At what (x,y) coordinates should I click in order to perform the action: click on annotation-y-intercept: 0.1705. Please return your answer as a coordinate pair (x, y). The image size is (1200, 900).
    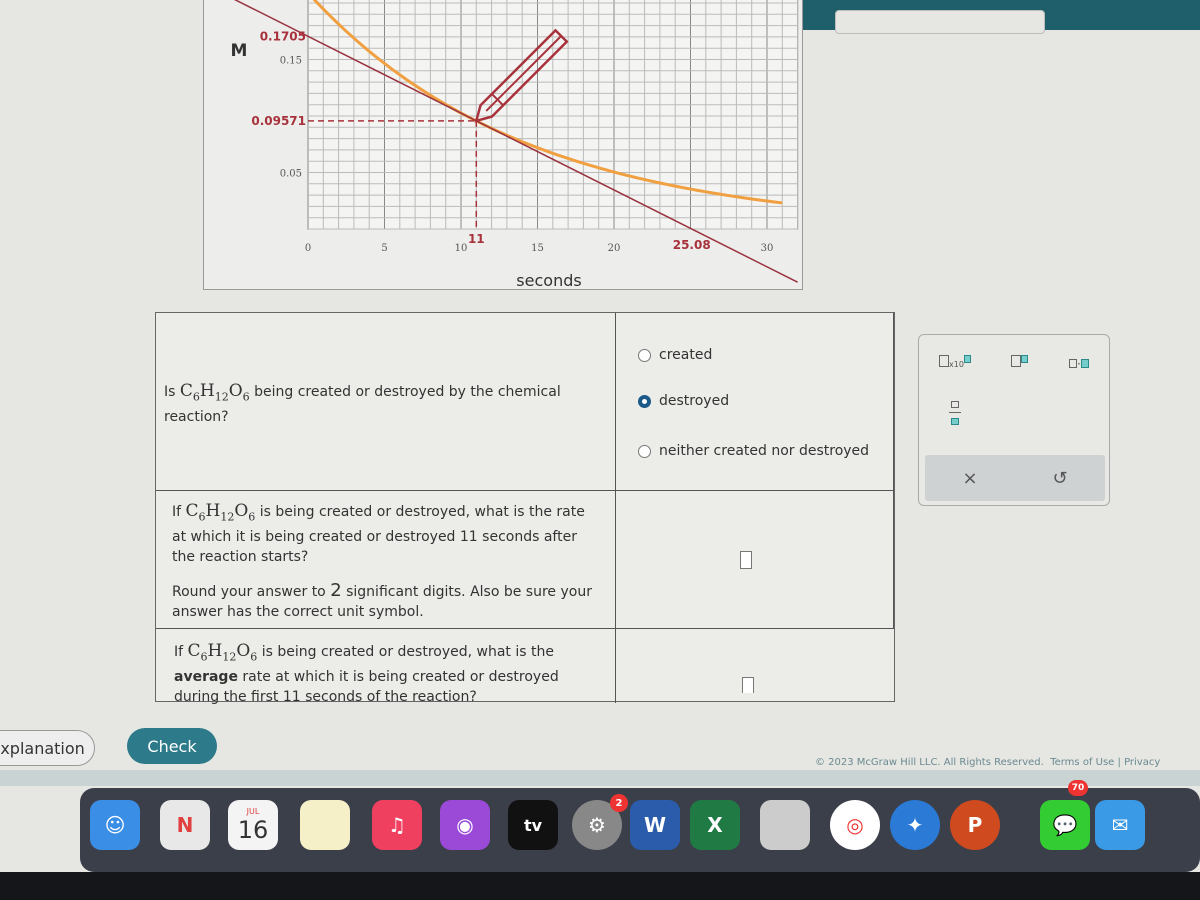
    Looking at the image, I should click on (283, 36).